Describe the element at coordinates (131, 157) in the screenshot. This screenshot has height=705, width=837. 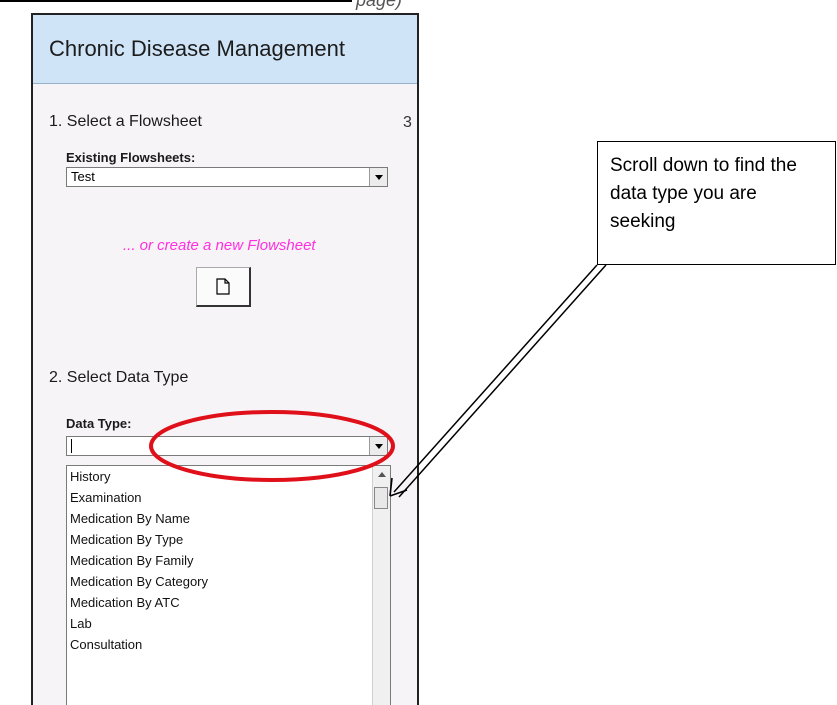
I see `existing-flowsheets-label: Existing Flowsheets:` at that location.